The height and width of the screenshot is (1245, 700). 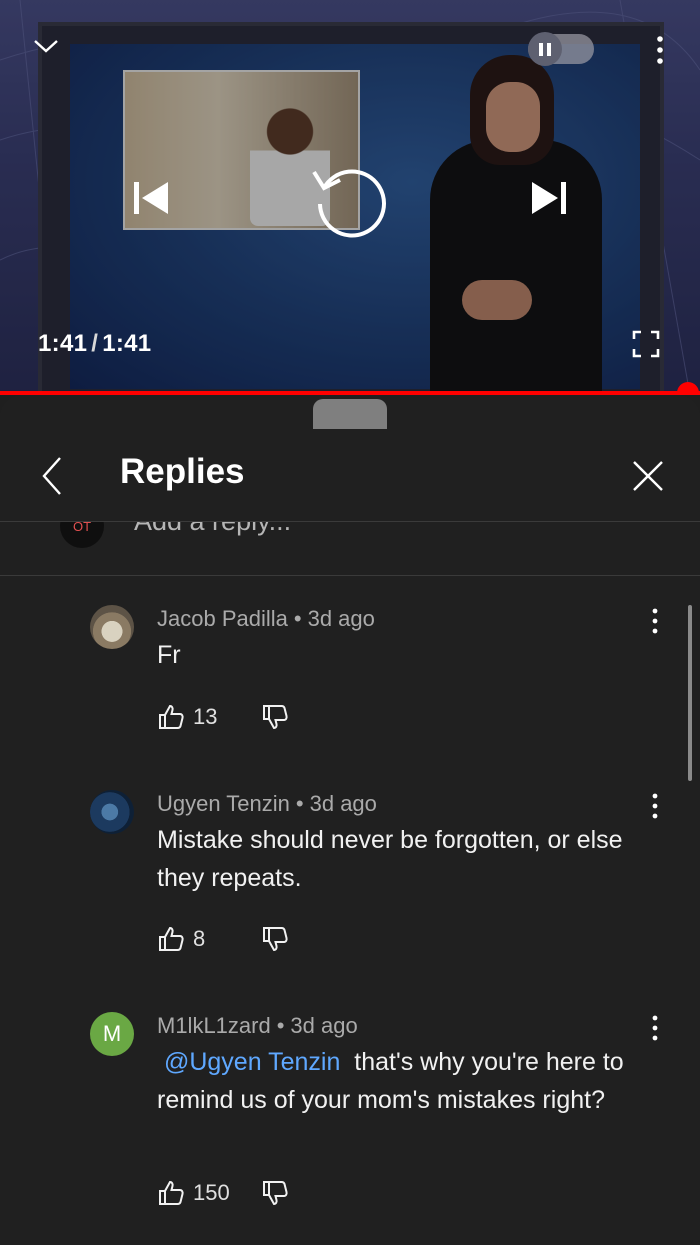 What do you see at coordinates (46, 46) in the screenshot?
I see `chevron-down-icon` at bounding box center [46, 46].